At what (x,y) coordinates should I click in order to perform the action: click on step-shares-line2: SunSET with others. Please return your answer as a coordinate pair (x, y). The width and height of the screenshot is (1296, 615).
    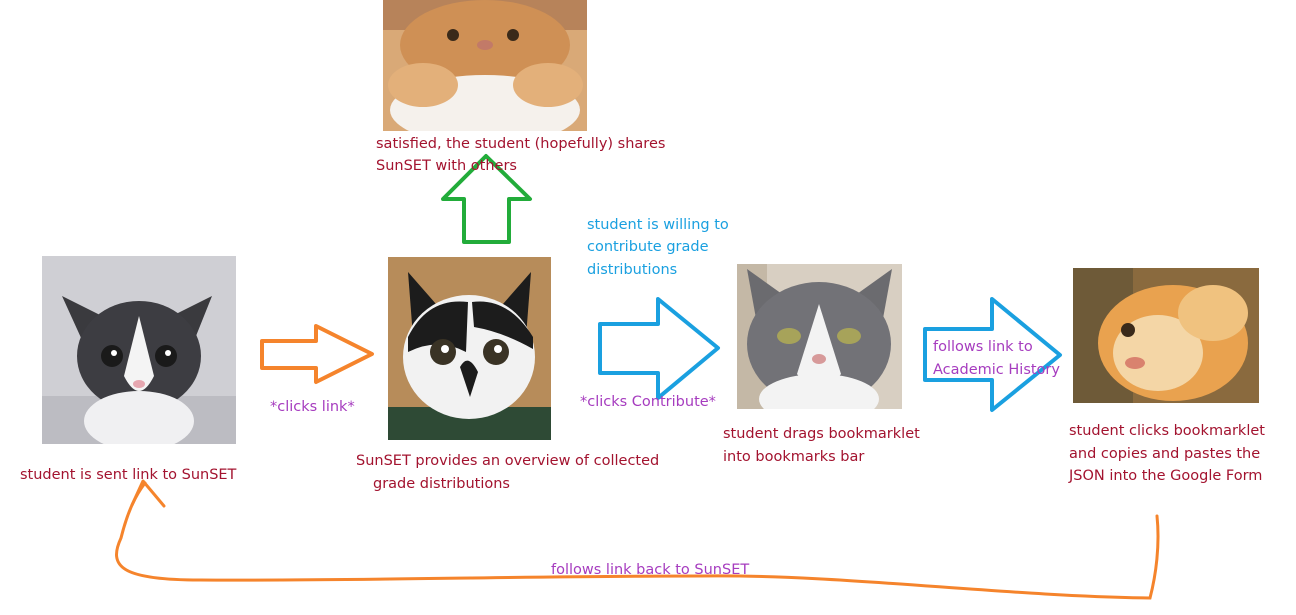
    Looking at the image, I should click on (446, 166).